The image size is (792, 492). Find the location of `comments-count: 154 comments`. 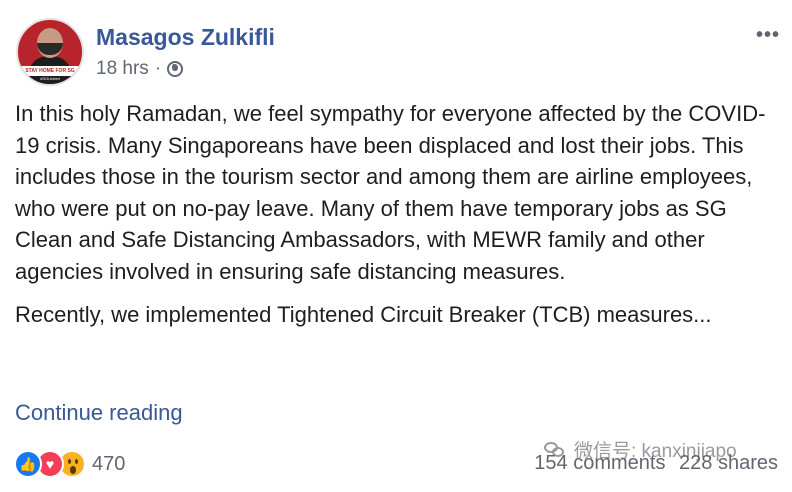

comments-count: 154 comments is located at coordinates (599, 463).